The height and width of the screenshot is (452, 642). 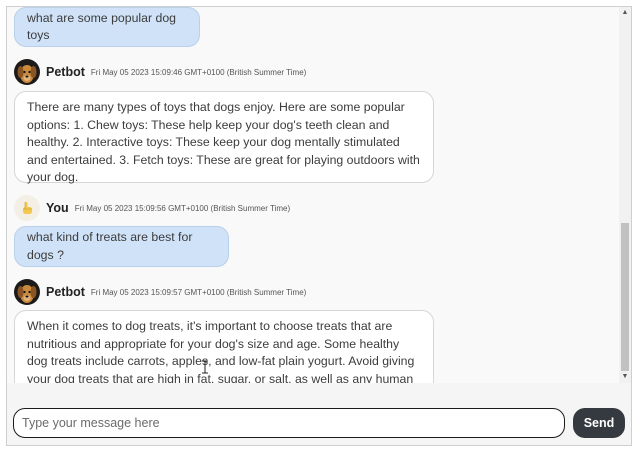 I want to click on chat-scrollbar: ▲ ▼, so click(x=625, y=195).